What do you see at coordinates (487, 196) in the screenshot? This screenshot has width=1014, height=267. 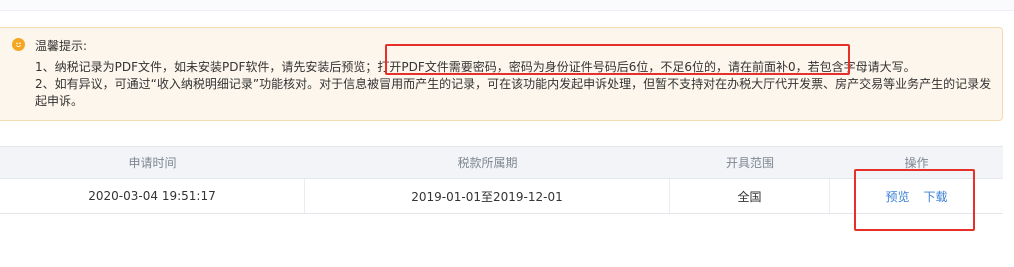 I see `cell-period: 2019-01-01至2019-12-01` at bounding box center [487, 196].